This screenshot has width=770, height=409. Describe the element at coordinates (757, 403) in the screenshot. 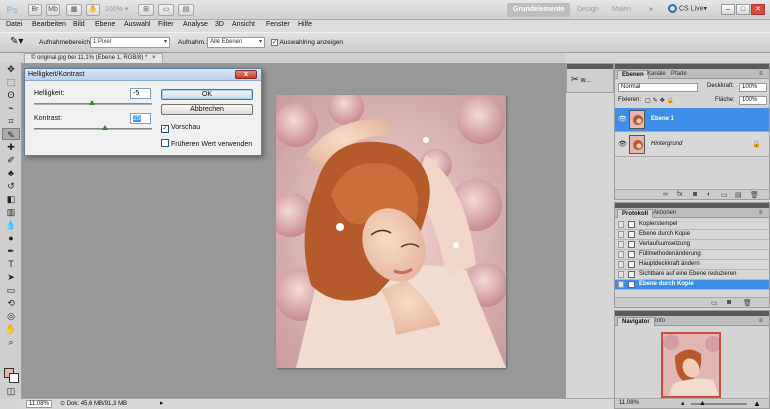

I see `zoom-in-icon: ▲` at that location.